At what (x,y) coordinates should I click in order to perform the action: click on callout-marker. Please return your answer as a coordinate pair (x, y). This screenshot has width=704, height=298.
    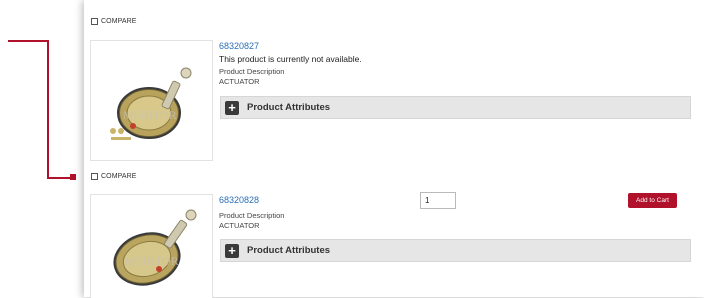
    Looking at the image, I should click on (73, 177).